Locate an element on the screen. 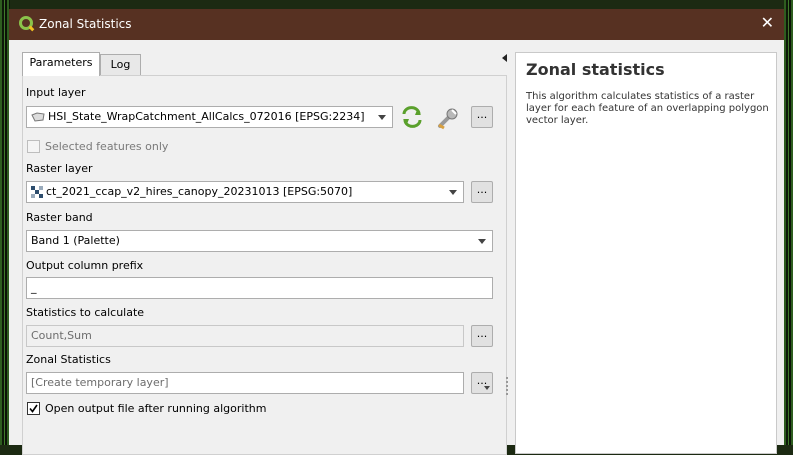 The width and height of the screenshot is (793, 455). tab-log-label: Log is located at coordinates (120, 64).